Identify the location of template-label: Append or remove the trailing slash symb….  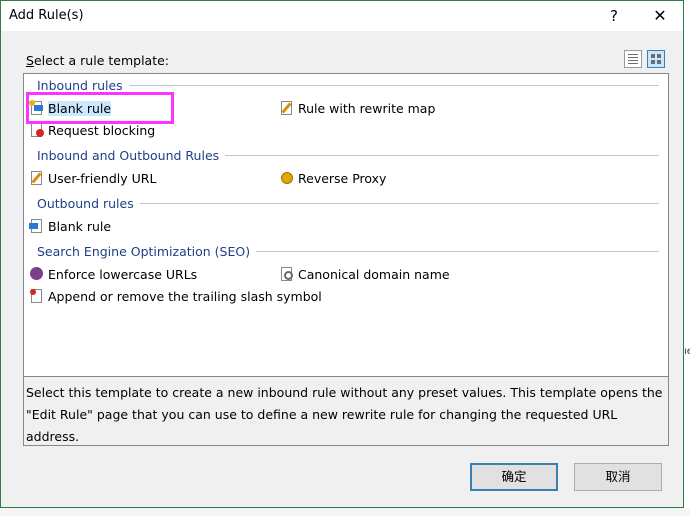
(185, 296).